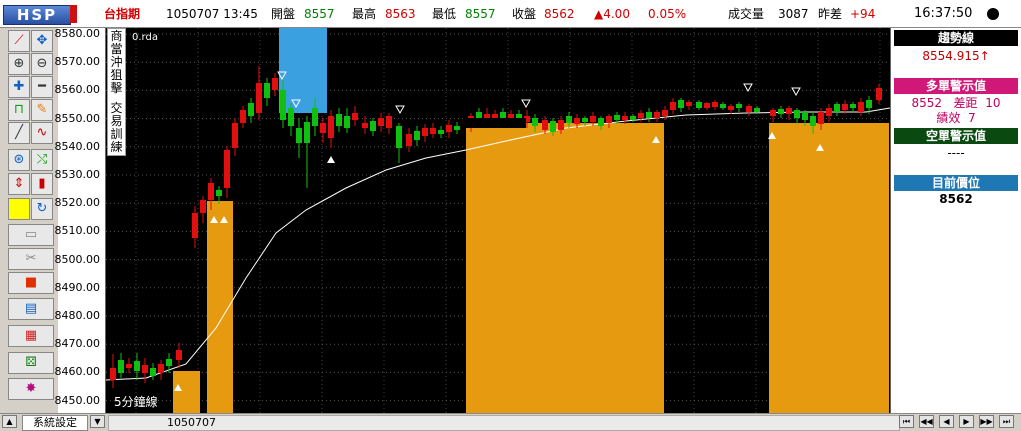 The image size is (1021, 431). What do you see at coordinates (946, 421) in the screenshot?
I see `nav-back-button: ◀` at bounding box center [946, 421].